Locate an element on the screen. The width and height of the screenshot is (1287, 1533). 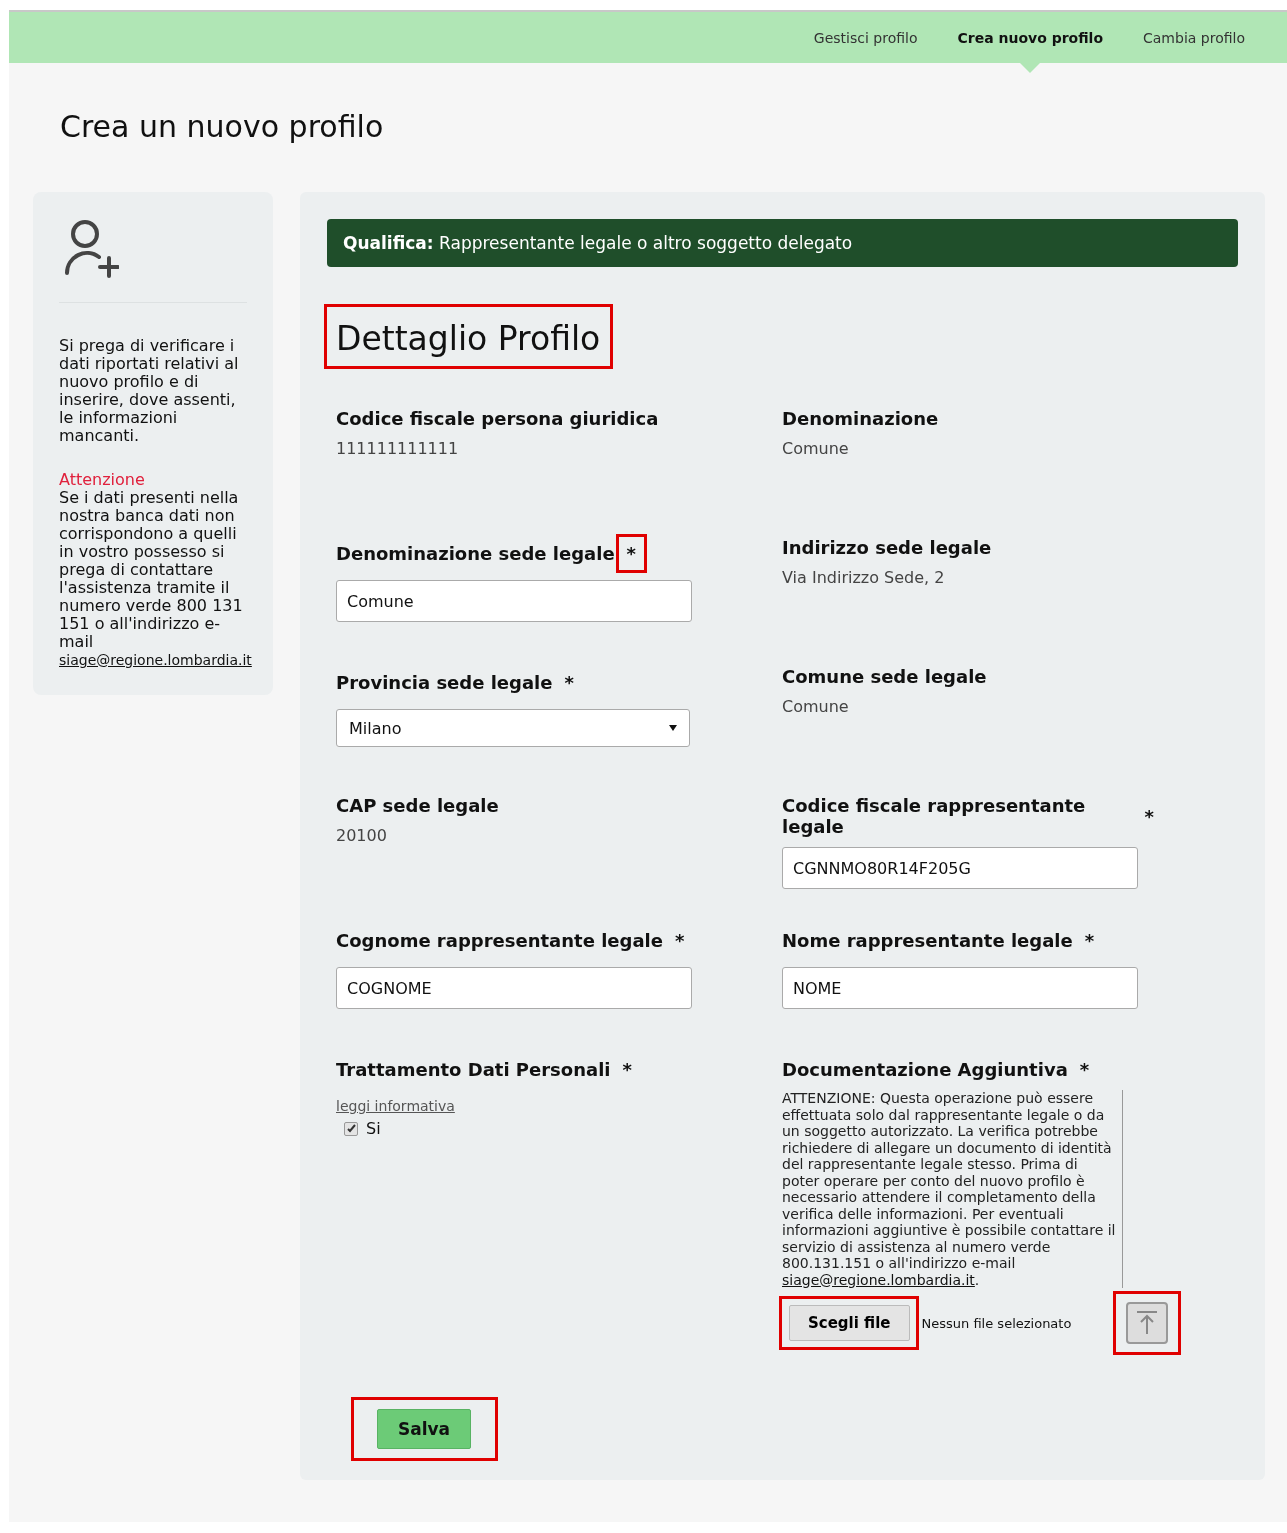
field-label: Provincia sede legale is located at coordinates (444, 682).